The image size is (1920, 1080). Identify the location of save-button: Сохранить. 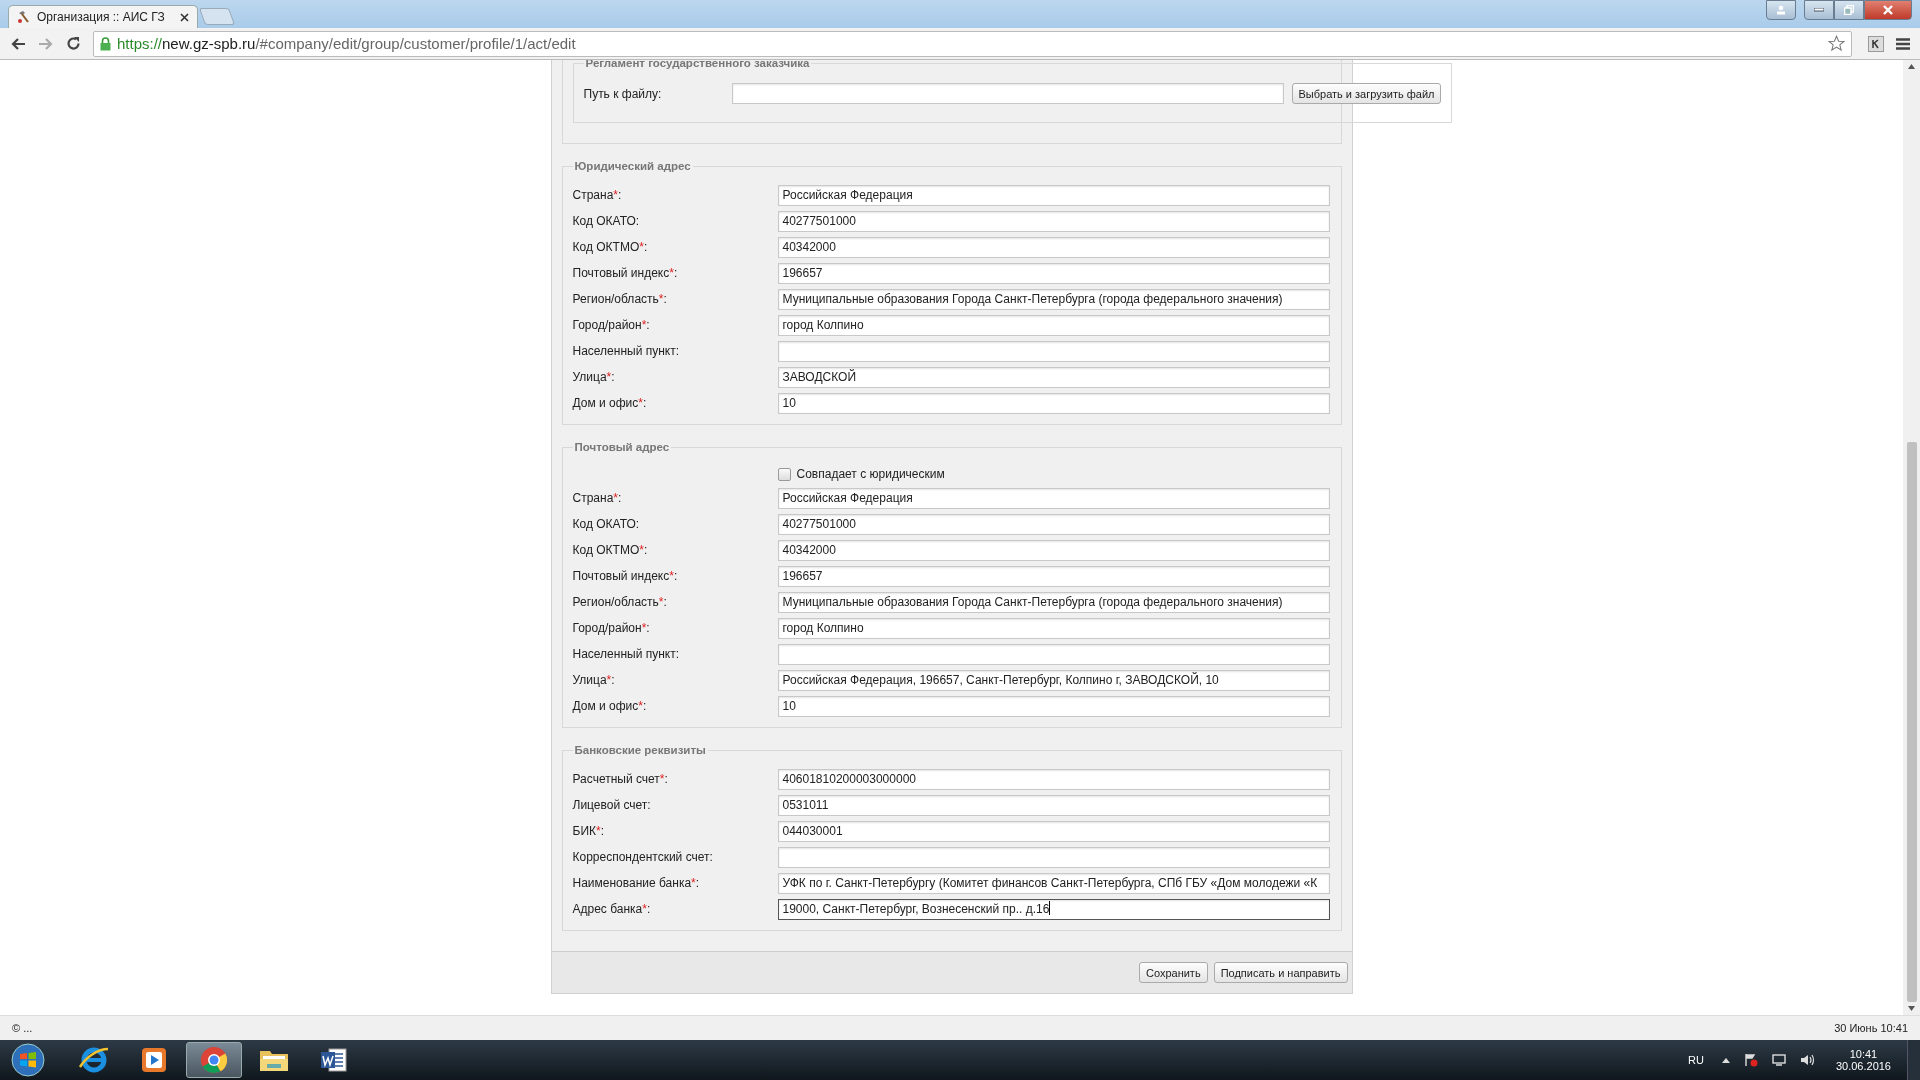
(1173, 972).